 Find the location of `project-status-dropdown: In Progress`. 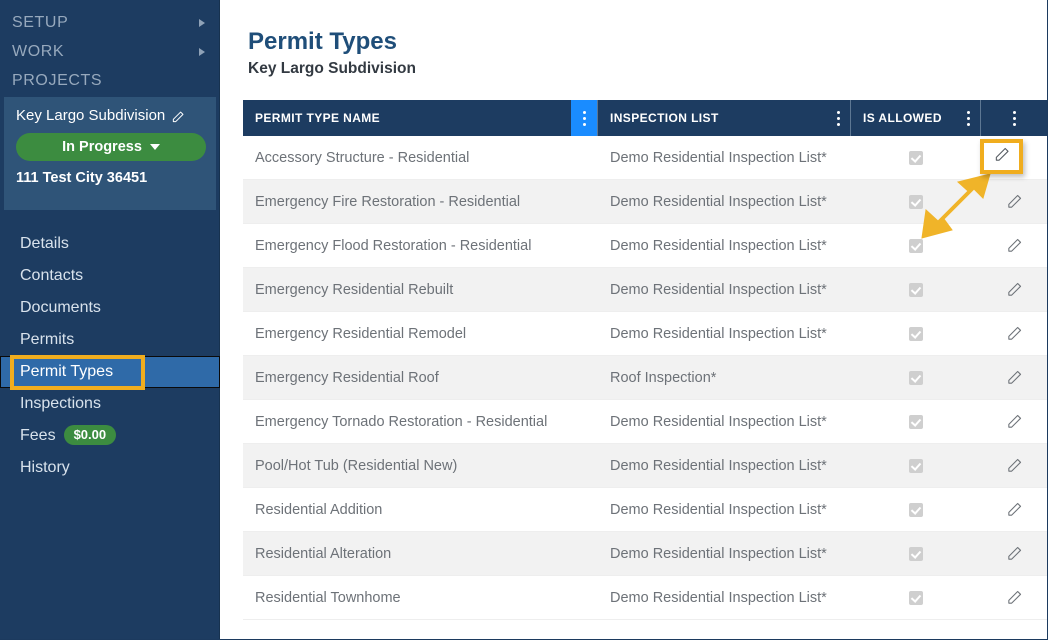

project-status-dropdown: In Progress is located at coordinates (111, 147).